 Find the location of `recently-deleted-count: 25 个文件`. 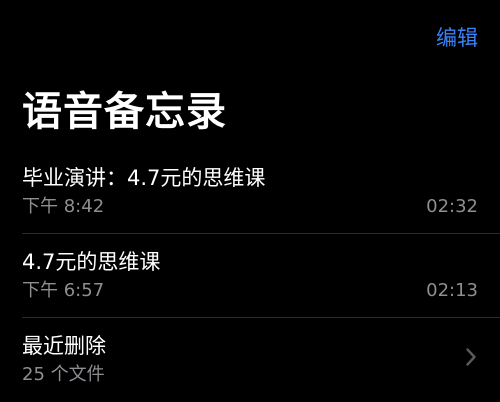

recently-deleted-count: 25 个文件 is located at coordinates (63, 374).